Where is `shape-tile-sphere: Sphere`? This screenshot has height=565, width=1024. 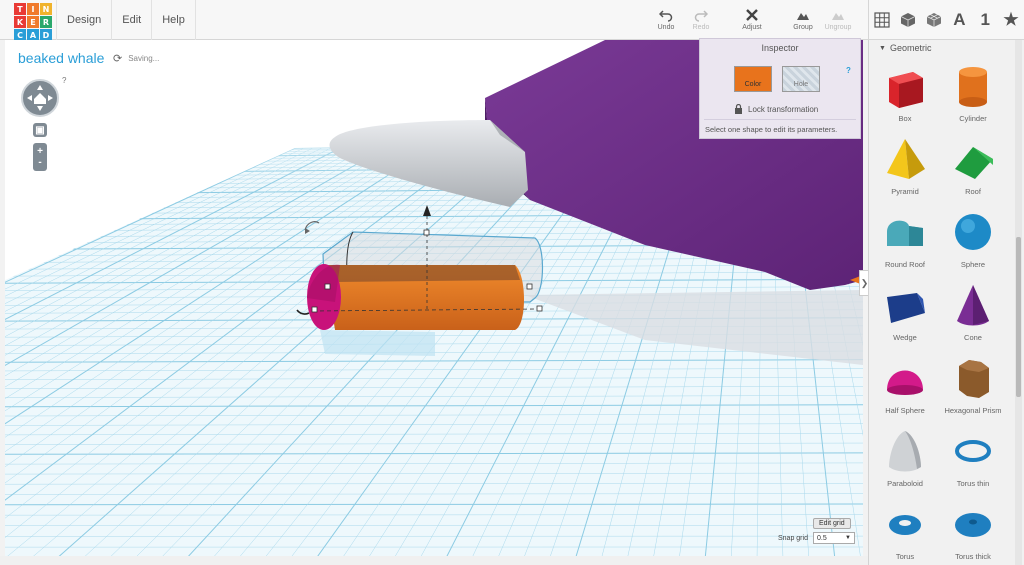 shape-tile-sphere: Sphere is located at coordinates (973, 237).